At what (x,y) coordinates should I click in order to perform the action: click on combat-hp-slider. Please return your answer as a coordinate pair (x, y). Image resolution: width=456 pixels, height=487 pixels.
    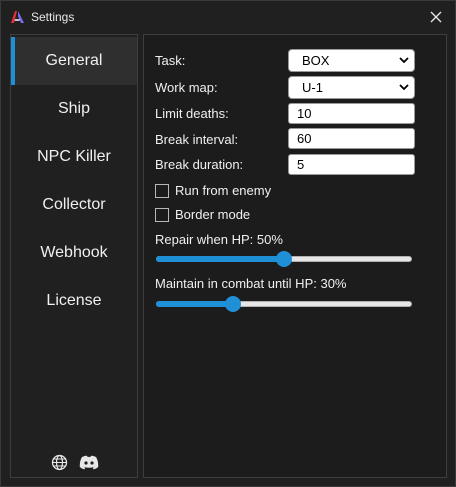
    Looking at the image, I should click on (284, 304).